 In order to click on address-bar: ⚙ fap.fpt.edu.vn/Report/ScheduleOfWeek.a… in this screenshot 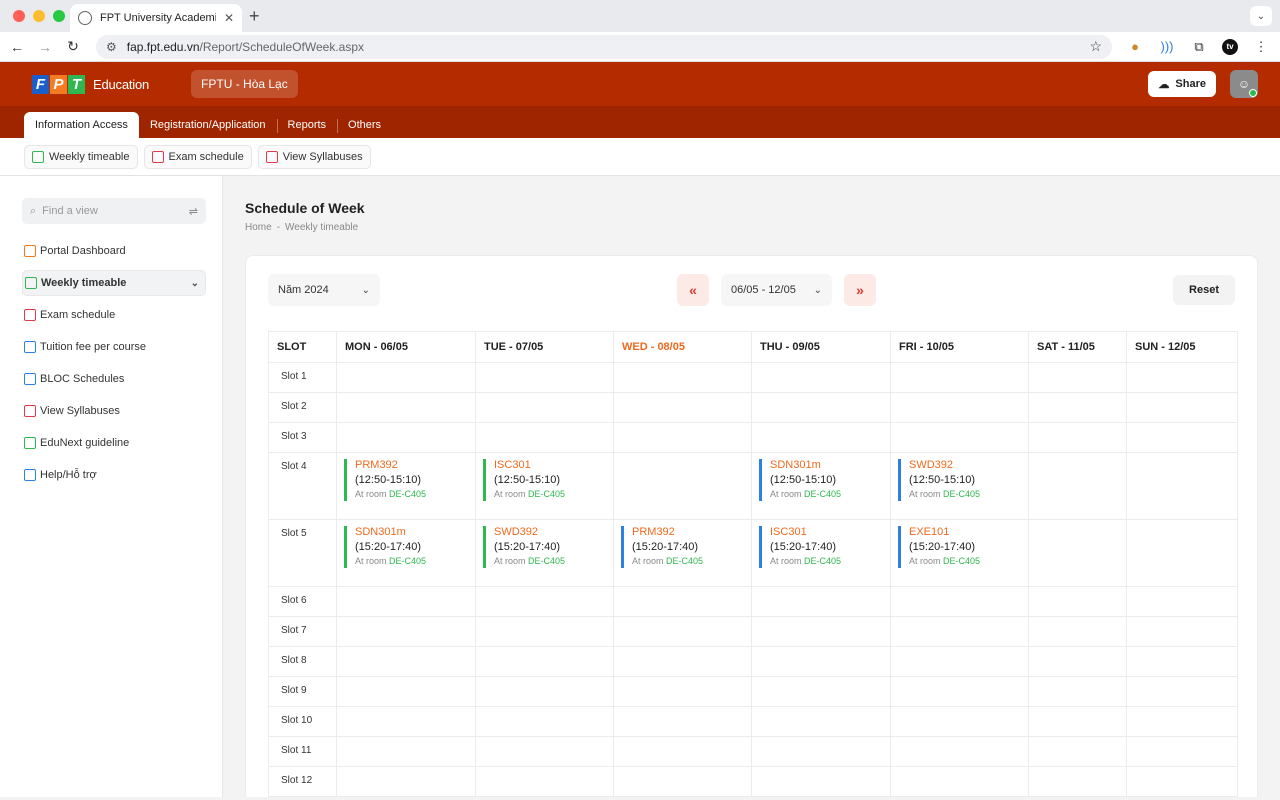, I will do `click(604, 46)`.